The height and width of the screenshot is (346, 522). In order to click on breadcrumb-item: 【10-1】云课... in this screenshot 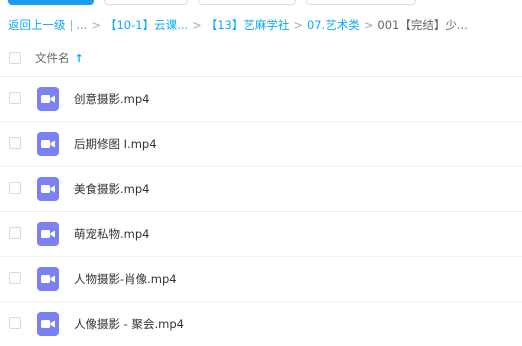, I will do `click(146, 25)`.